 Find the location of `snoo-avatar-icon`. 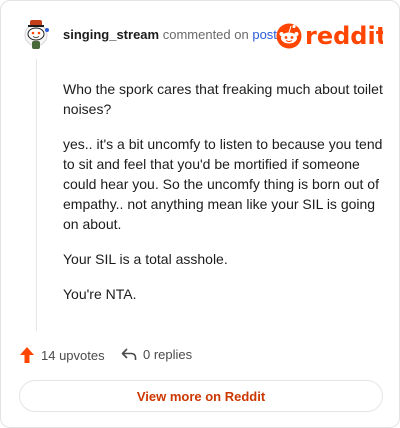

snoo-avatar-icon is located at coordinates (36, 34).